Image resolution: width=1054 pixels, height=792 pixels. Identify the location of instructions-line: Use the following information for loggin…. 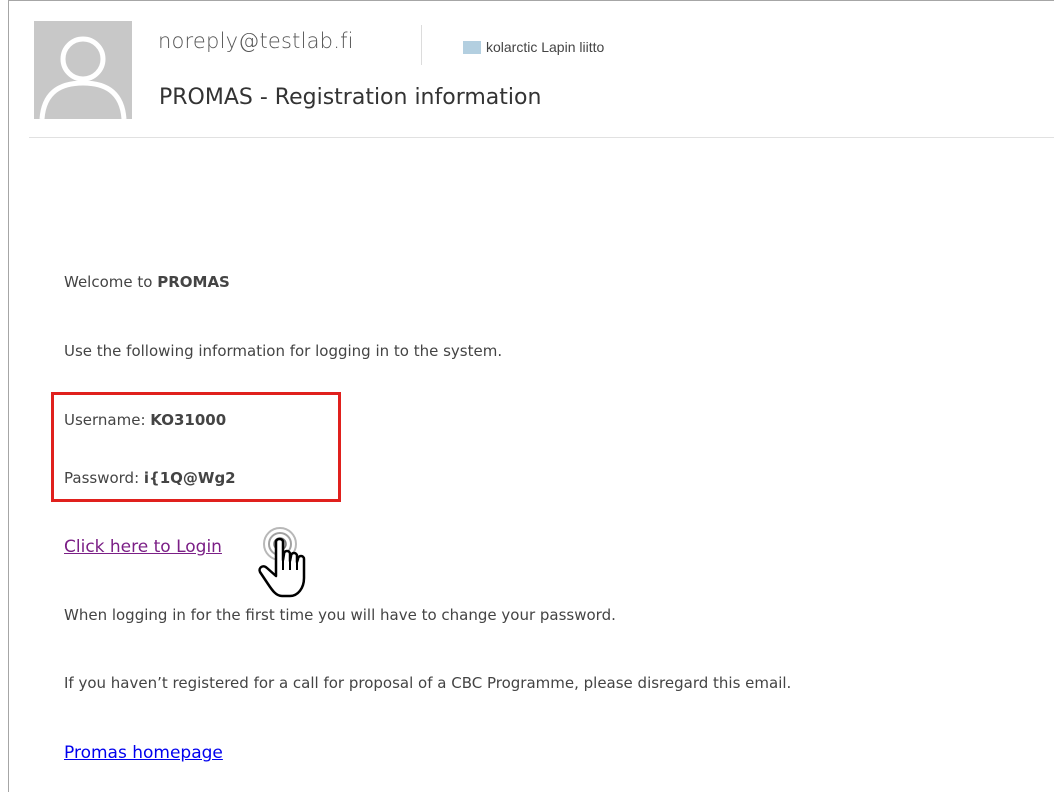
(283, 351).